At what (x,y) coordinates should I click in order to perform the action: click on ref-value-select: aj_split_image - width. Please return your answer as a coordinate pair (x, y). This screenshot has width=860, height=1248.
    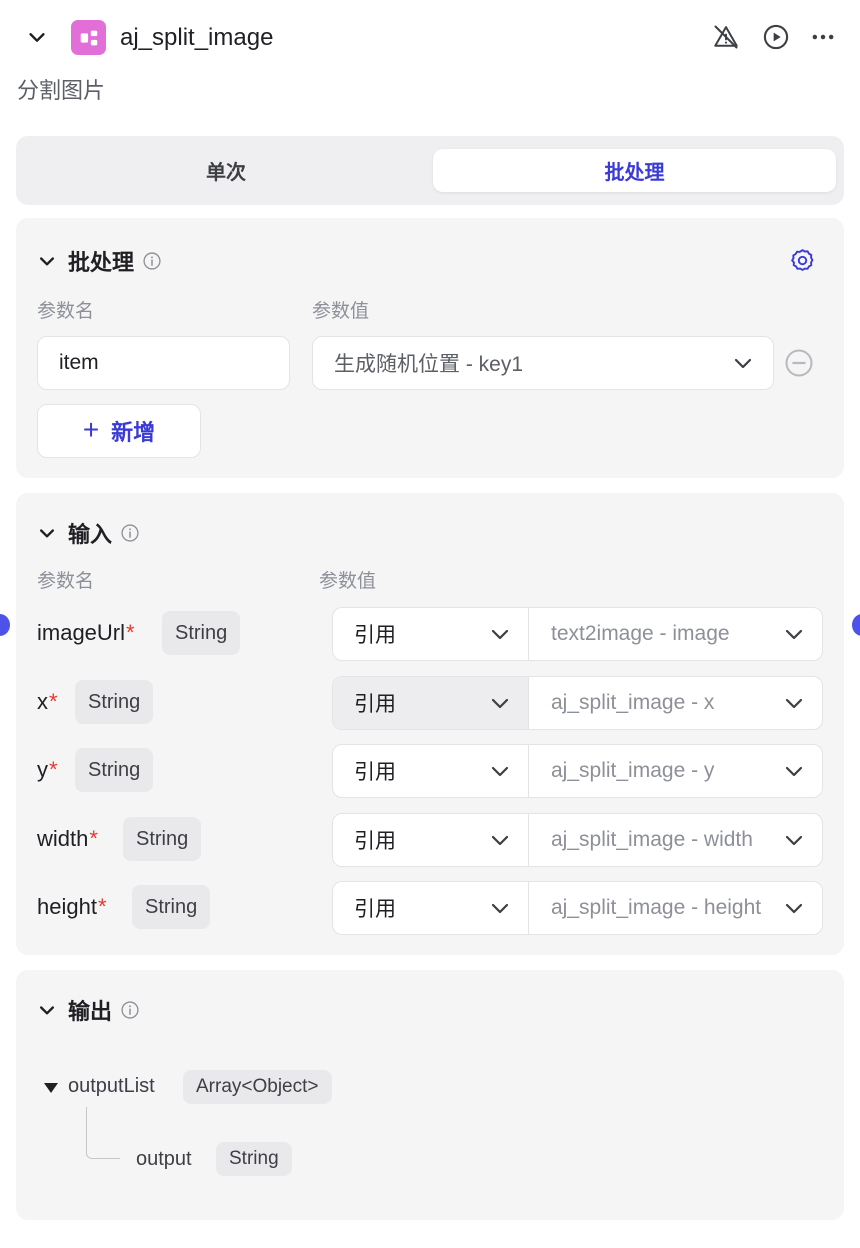
    Looking at the image, I should click on (676, 840).